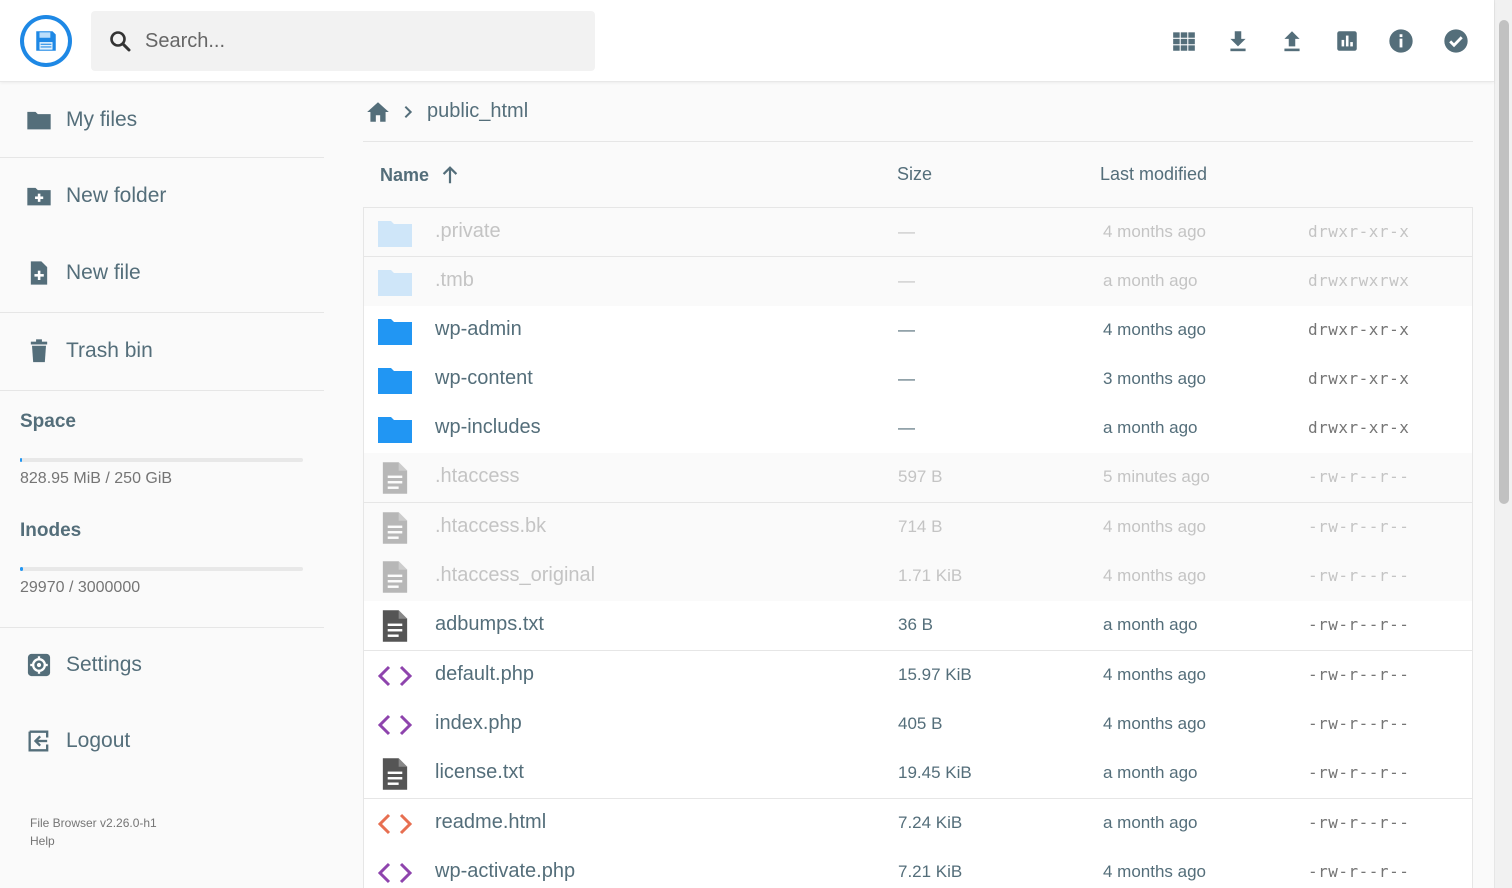 The image size is (1512, 888). Describe the element at coordinates (96, 478) in the screenshot. I see `space-value: 828.95 MiB / 250 GiB` at that location.